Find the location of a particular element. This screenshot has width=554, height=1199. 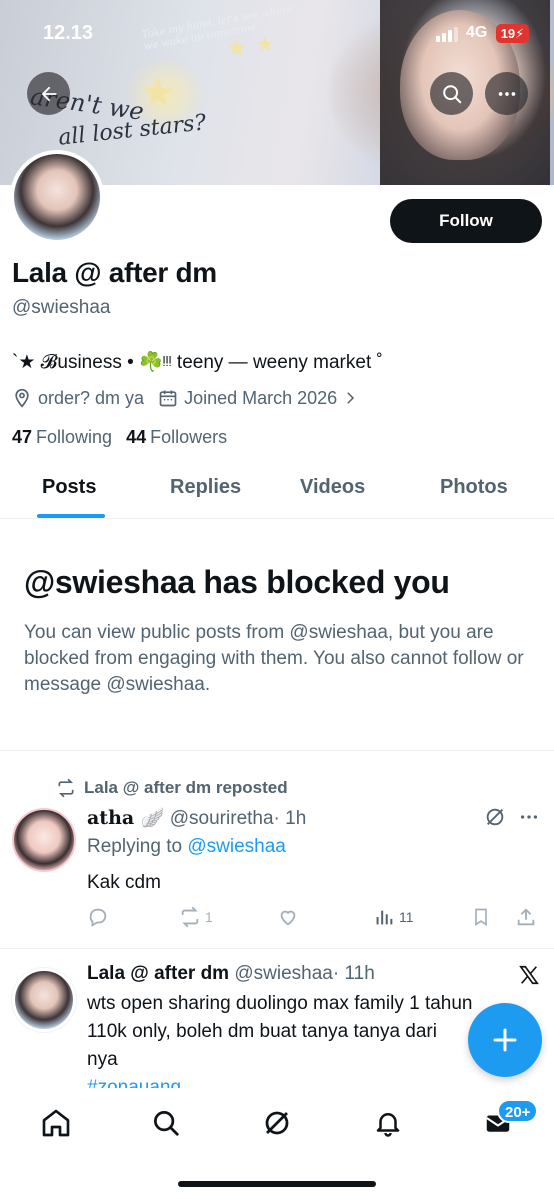

nav-home is located at coordinates (56, 1123).